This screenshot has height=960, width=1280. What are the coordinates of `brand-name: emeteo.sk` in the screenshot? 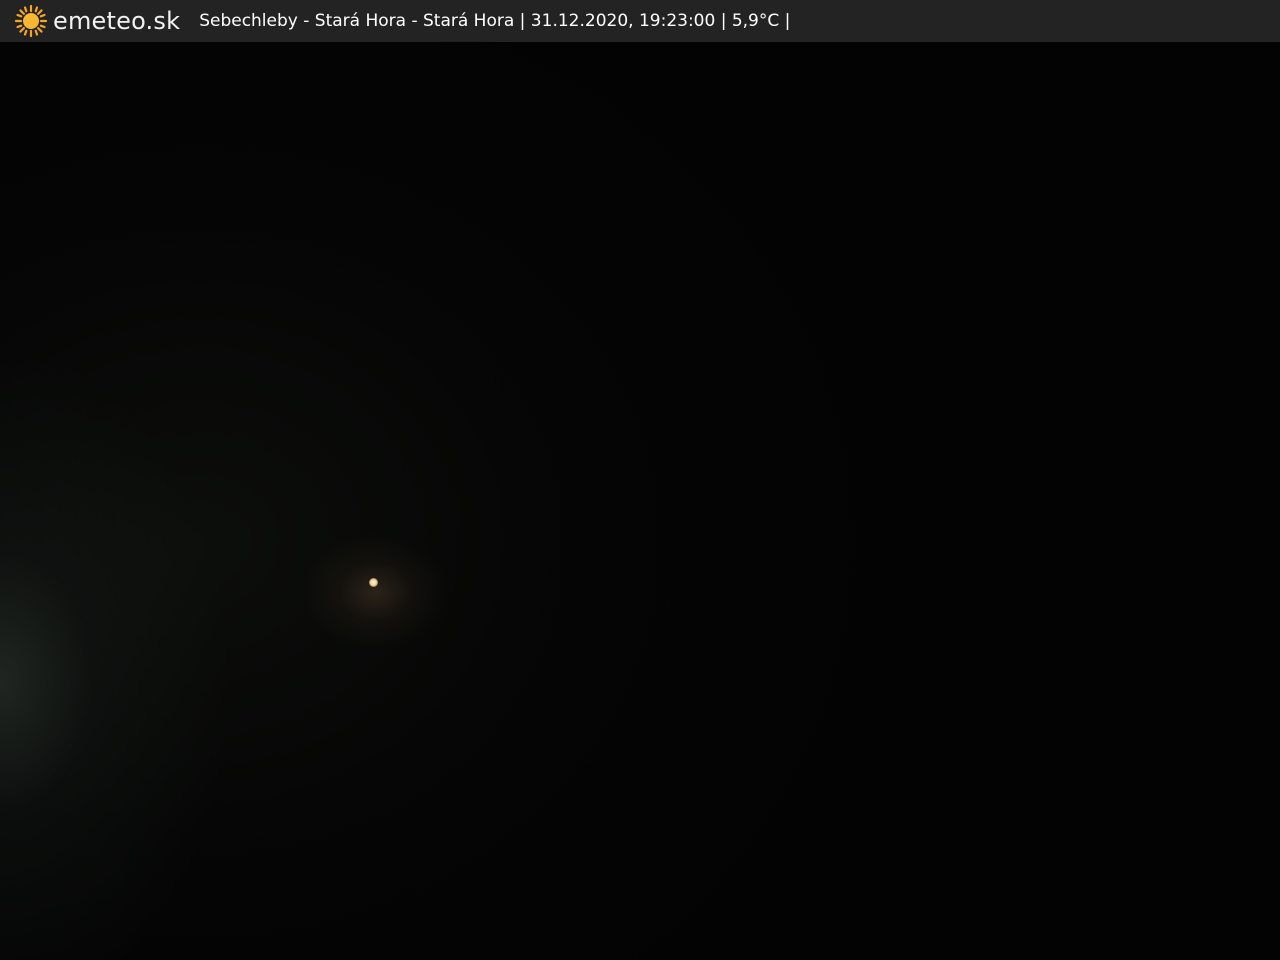 It's located at (117, 21).